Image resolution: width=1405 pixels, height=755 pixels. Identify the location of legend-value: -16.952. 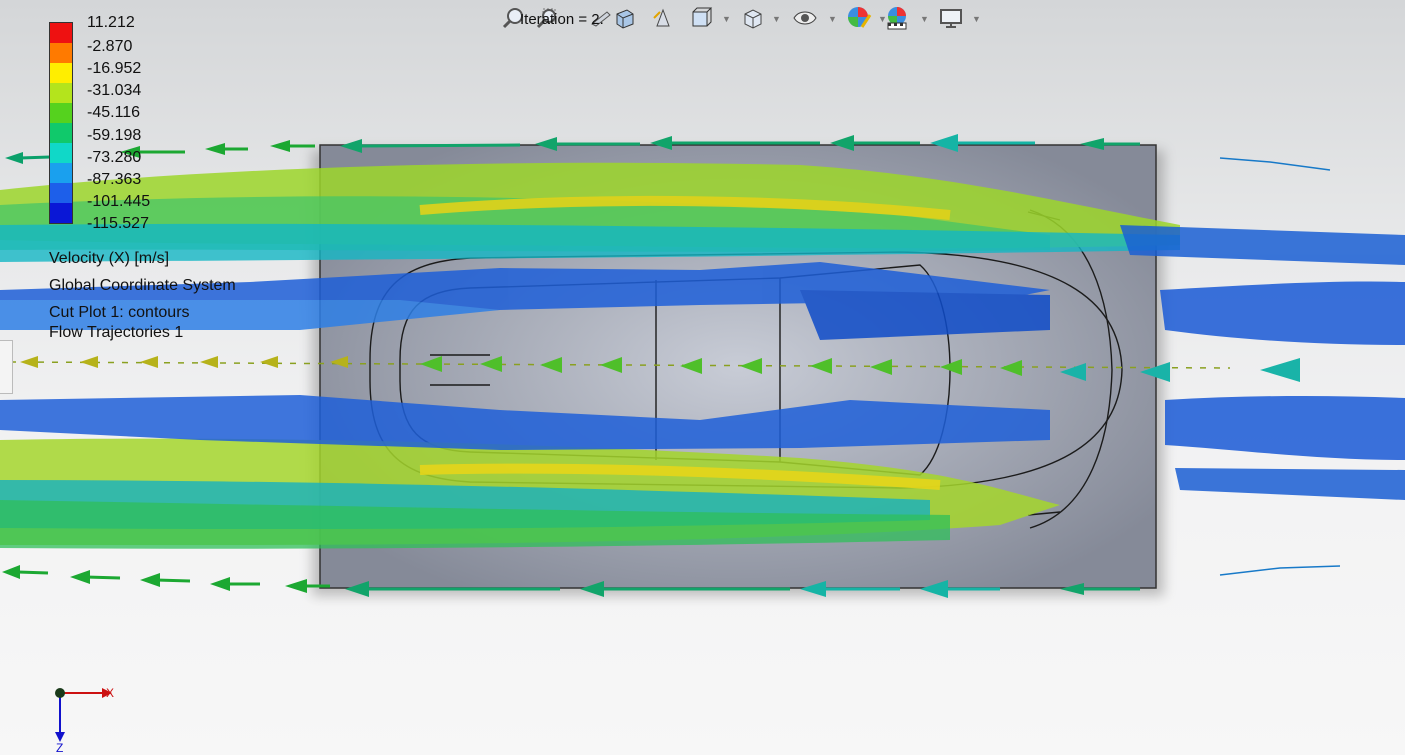
(114, 68).